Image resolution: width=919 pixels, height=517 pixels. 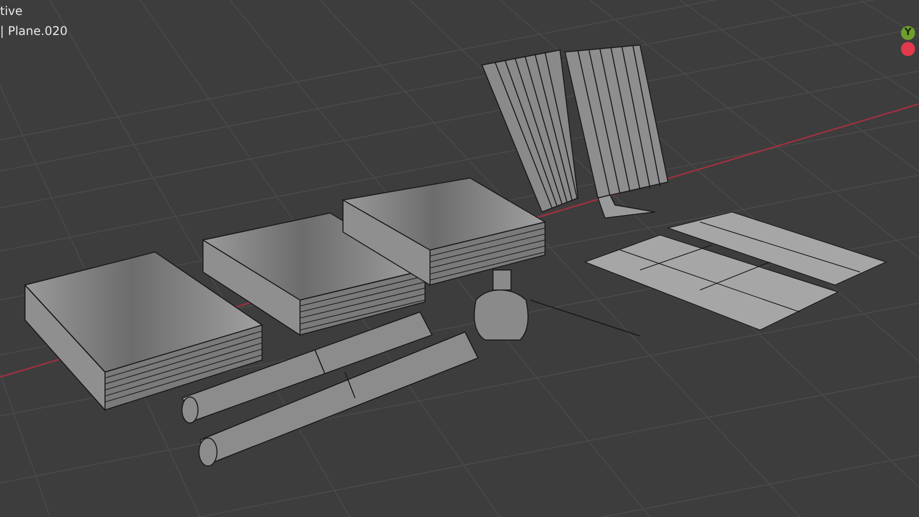 I want to click on viewport-info-text: tive, so click(x=12, y=11).